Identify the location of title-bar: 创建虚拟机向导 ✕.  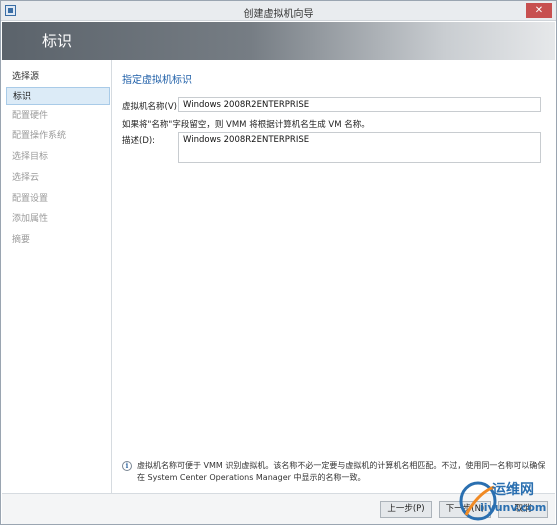
(278, 11).